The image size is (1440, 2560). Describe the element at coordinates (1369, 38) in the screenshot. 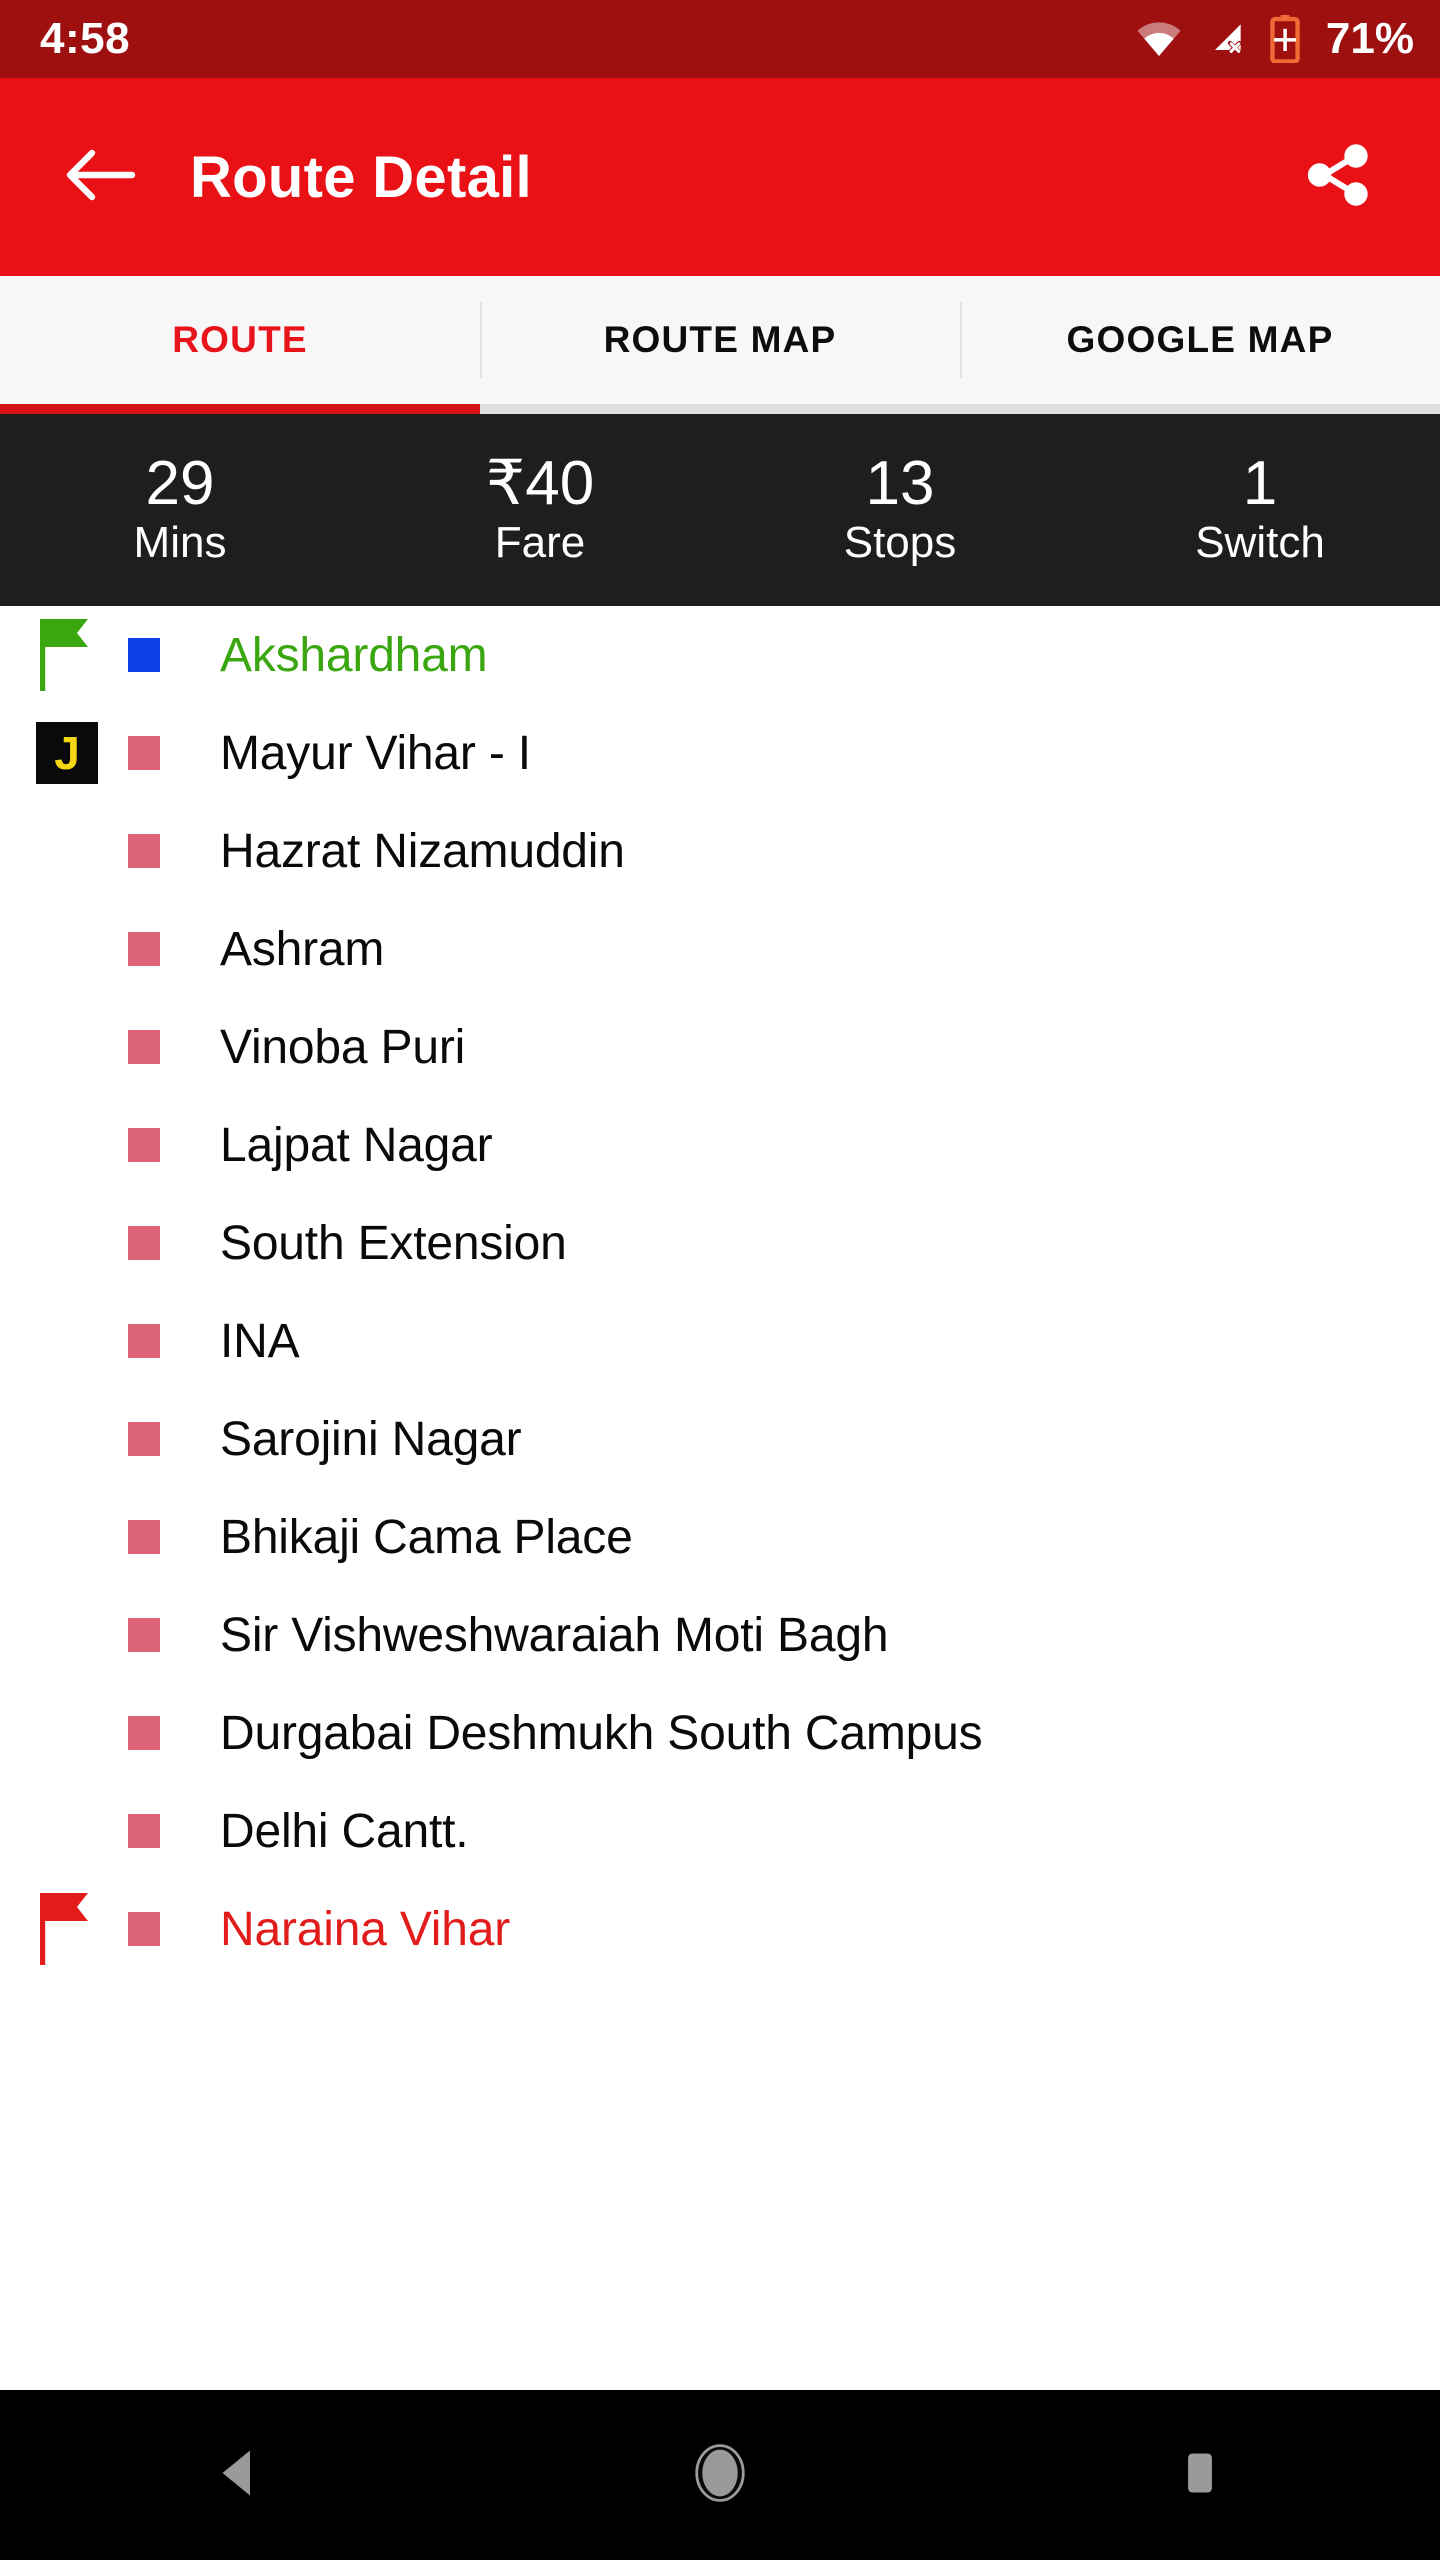

I see `battery-percent-label: 71%` at that location.